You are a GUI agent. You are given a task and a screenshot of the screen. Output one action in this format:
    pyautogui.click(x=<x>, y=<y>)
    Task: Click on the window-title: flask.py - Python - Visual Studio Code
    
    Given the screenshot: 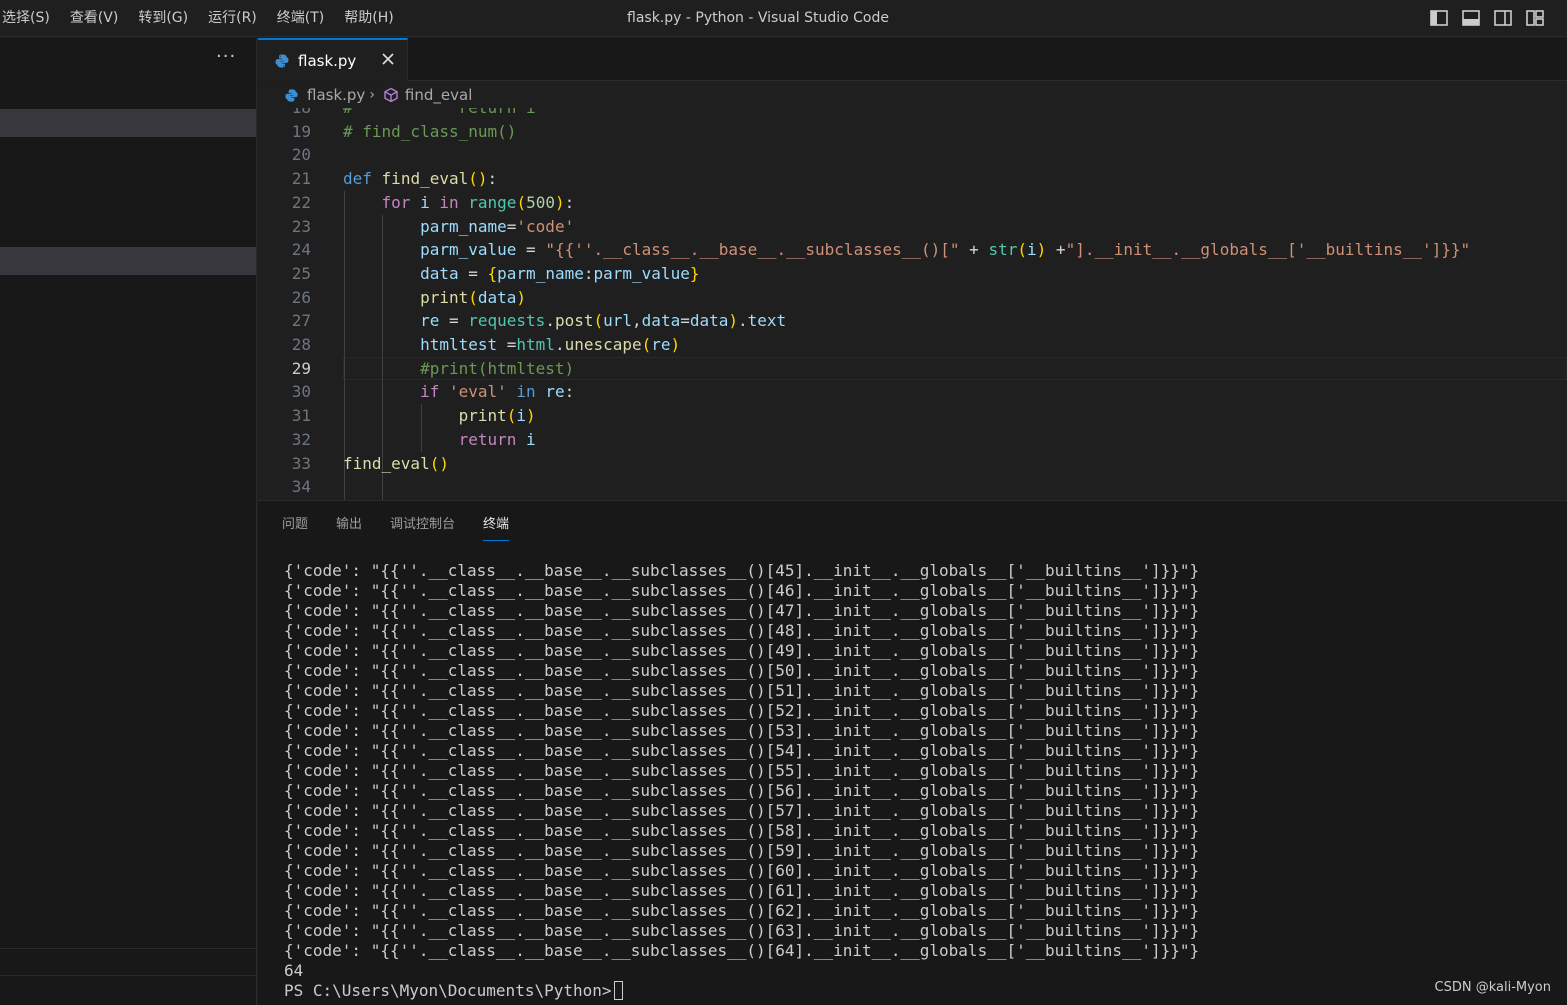 What is the action you would take?
    pyautogui.click(x=758, y=18)
    